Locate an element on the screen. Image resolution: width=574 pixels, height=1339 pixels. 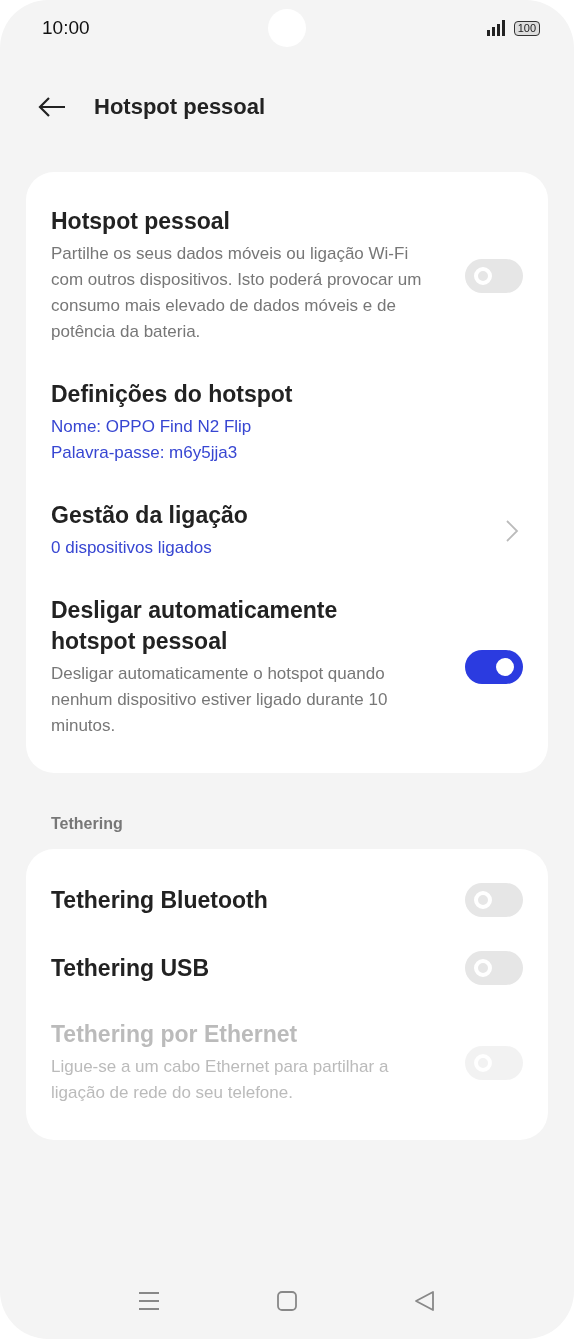
battery-indicator: 100 is located at coordinates (526, 28).